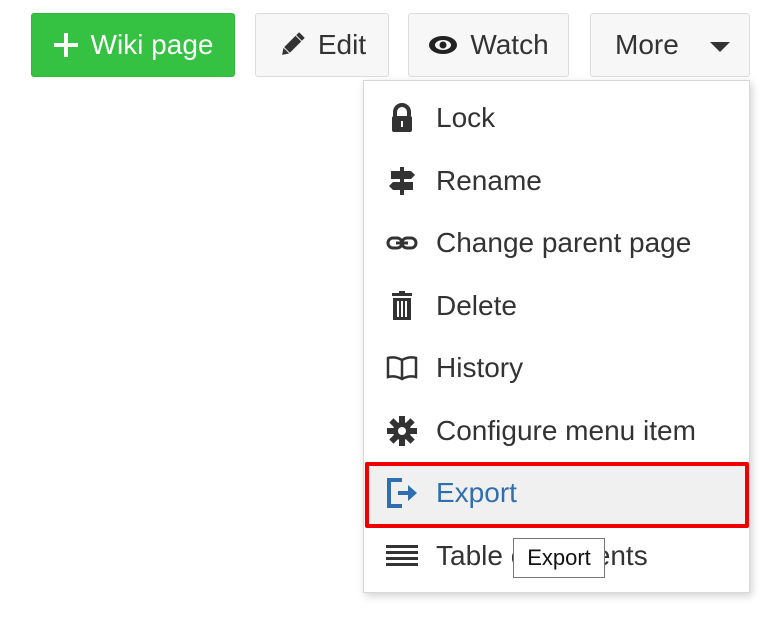  What do you see at coordinates (566, 430) in the screenshot?
I see `menu-item-label: Configure menu item` at bounding box center [566, 430].